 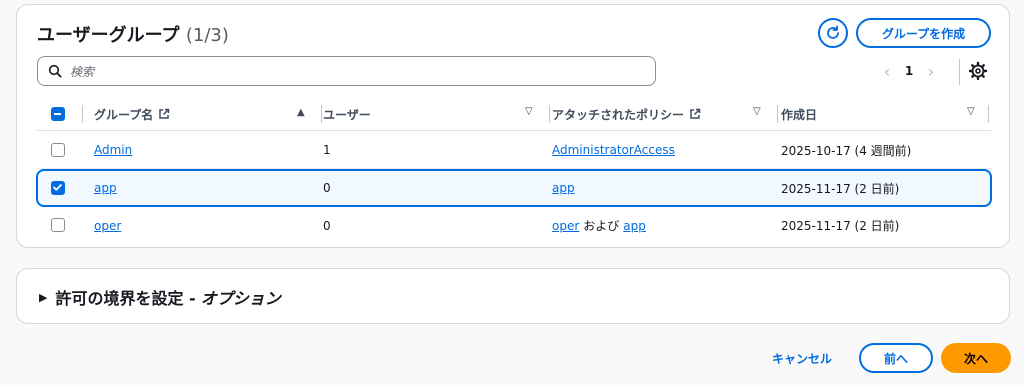 I want to click on column-header-attached-policies: アタッチされたポリシー, so click(x=626, y=114).